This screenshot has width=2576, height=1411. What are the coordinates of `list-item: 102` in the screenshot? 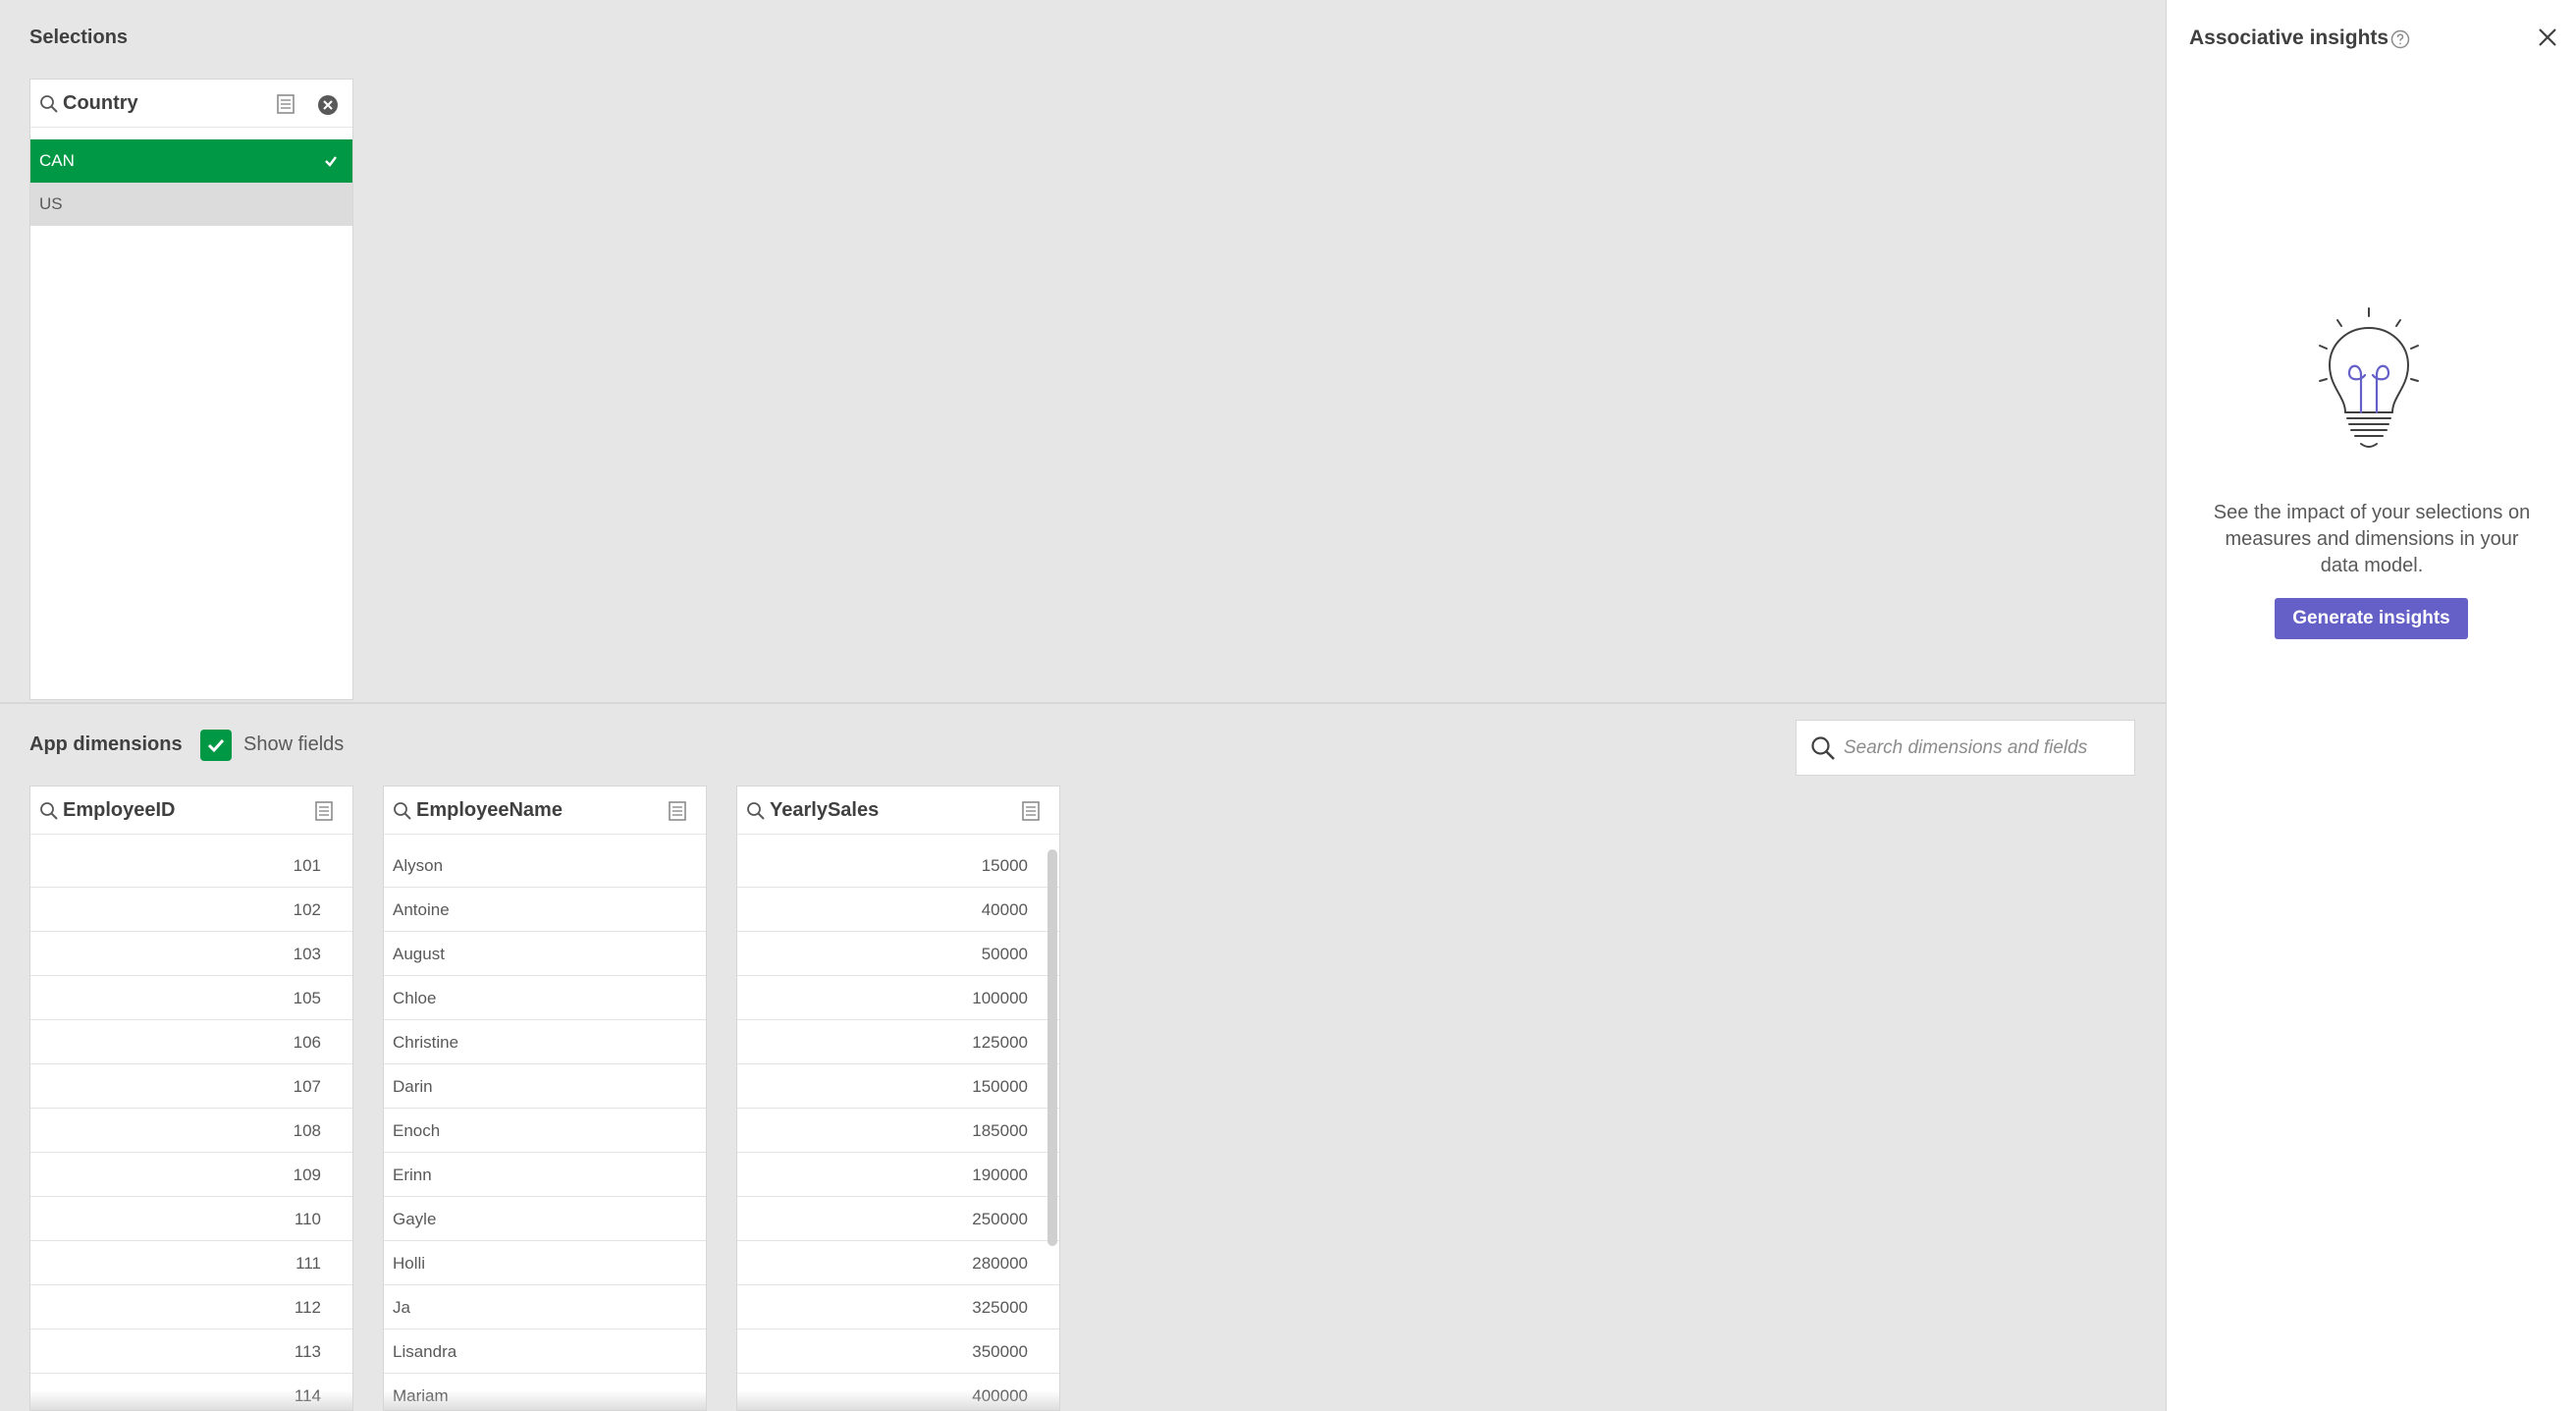 It's located at (191, 910).